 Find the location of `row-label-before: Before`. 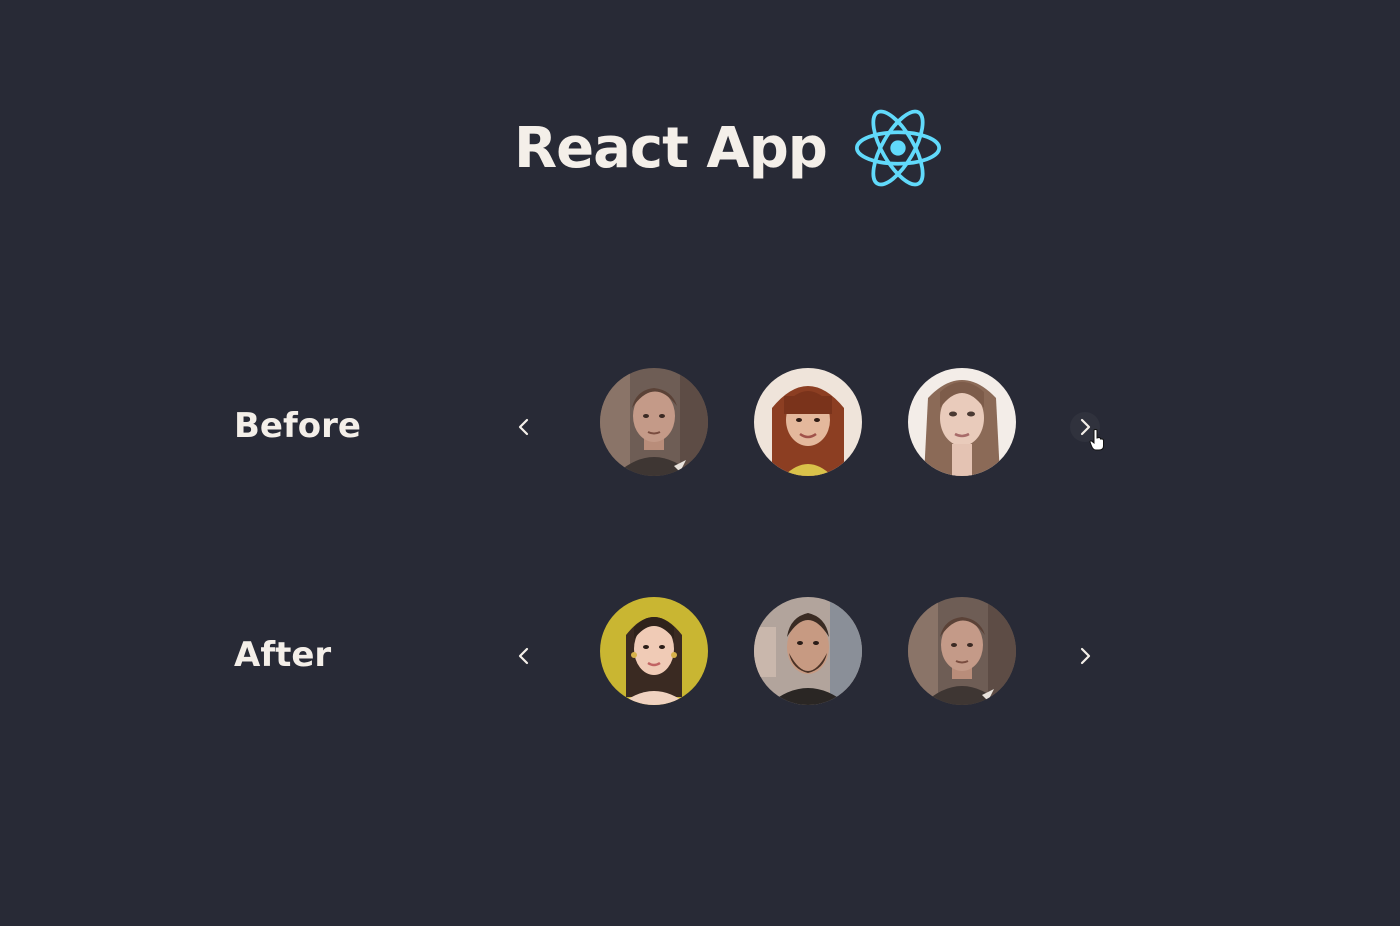

row-label-before: Before is located at coordinates (297, 426).